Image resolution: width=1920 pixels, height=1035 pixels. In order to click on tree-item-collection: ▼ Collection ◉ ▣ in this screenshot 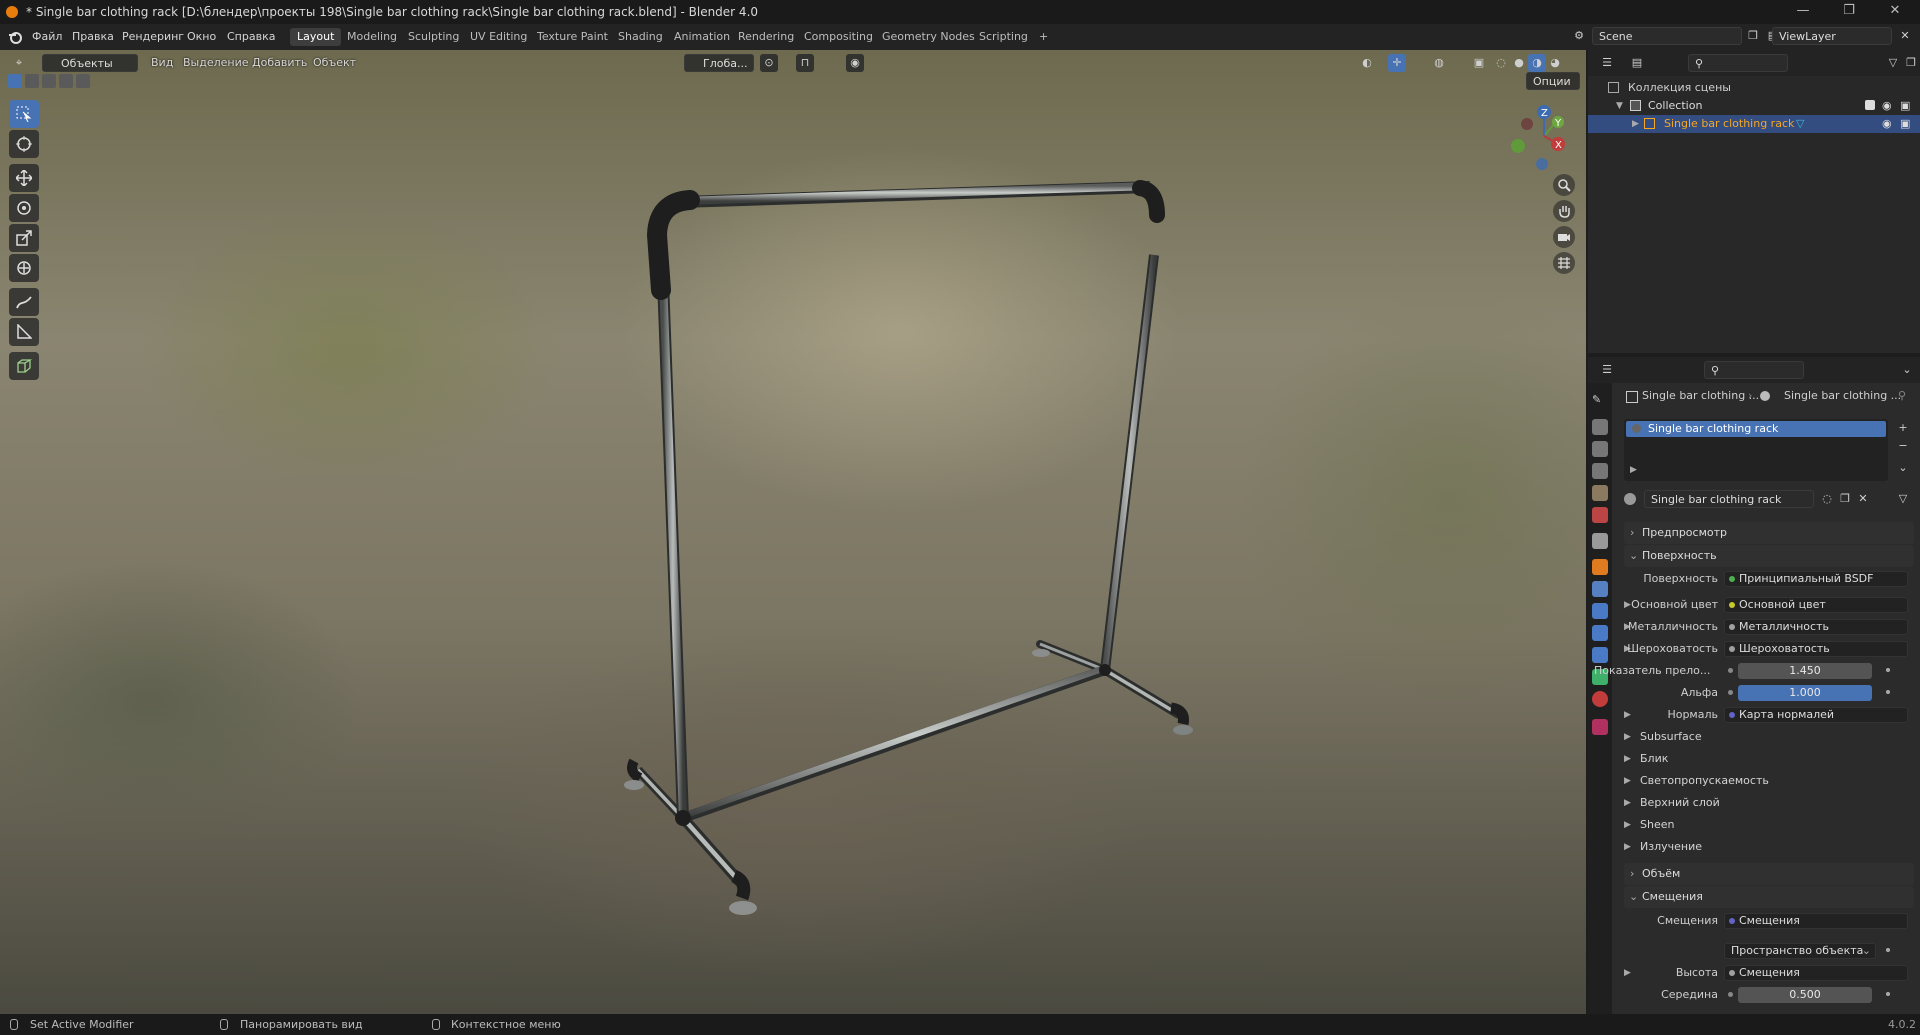, I will do `click(1754, 106)`.